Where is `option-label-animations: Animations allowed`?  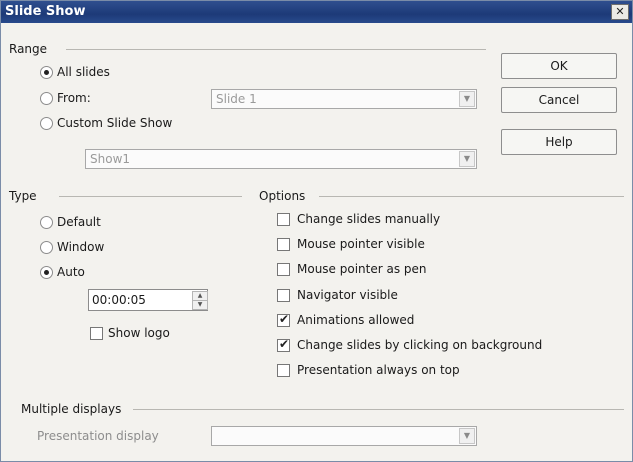 option-label-animations: Animations allowed is located at coordinates (355, 320).